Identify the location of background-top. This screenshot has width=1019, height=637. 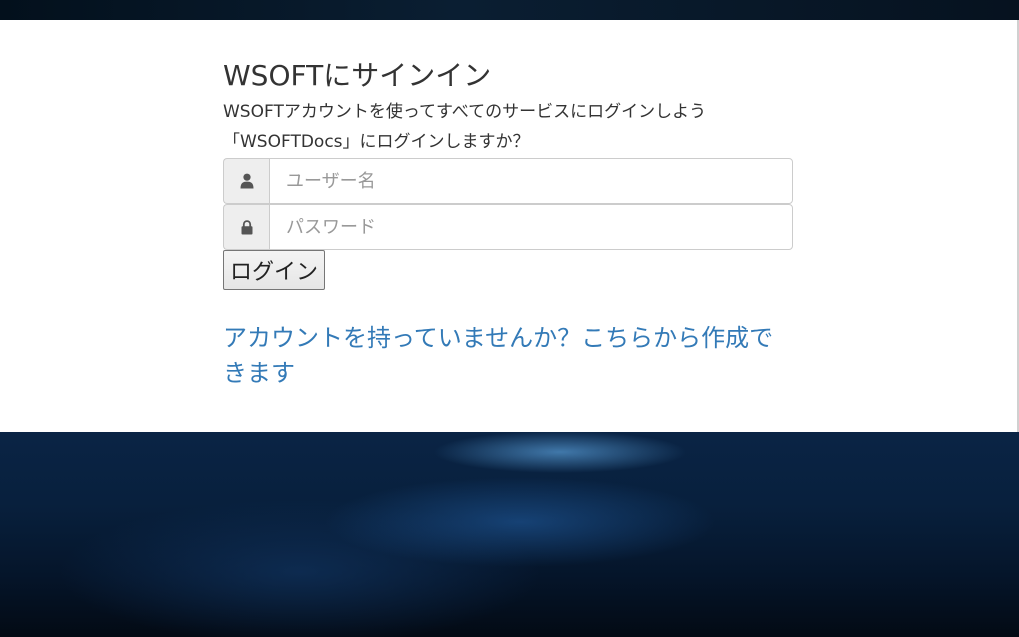
(509, 10).